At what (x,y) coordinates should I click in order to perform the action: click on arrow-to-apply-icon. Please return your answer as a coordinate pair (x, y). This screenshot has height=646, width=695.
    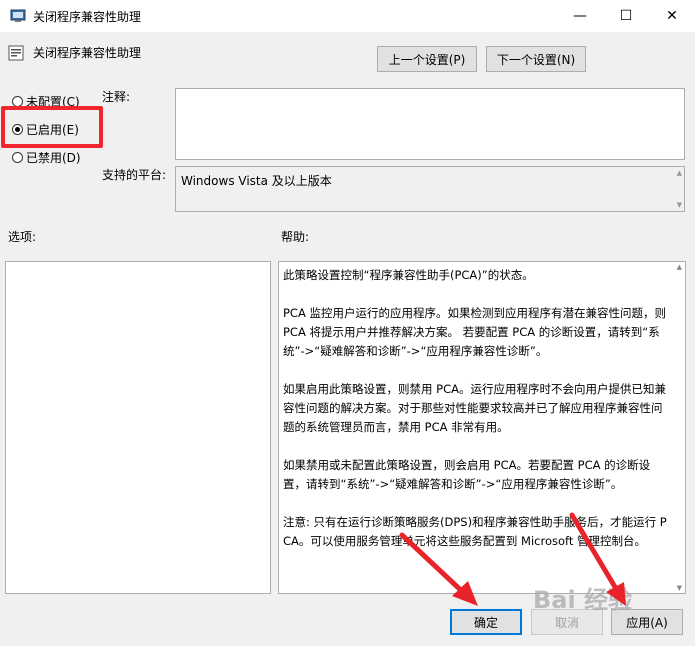
    Looking at the image, I should click on (597, 559).